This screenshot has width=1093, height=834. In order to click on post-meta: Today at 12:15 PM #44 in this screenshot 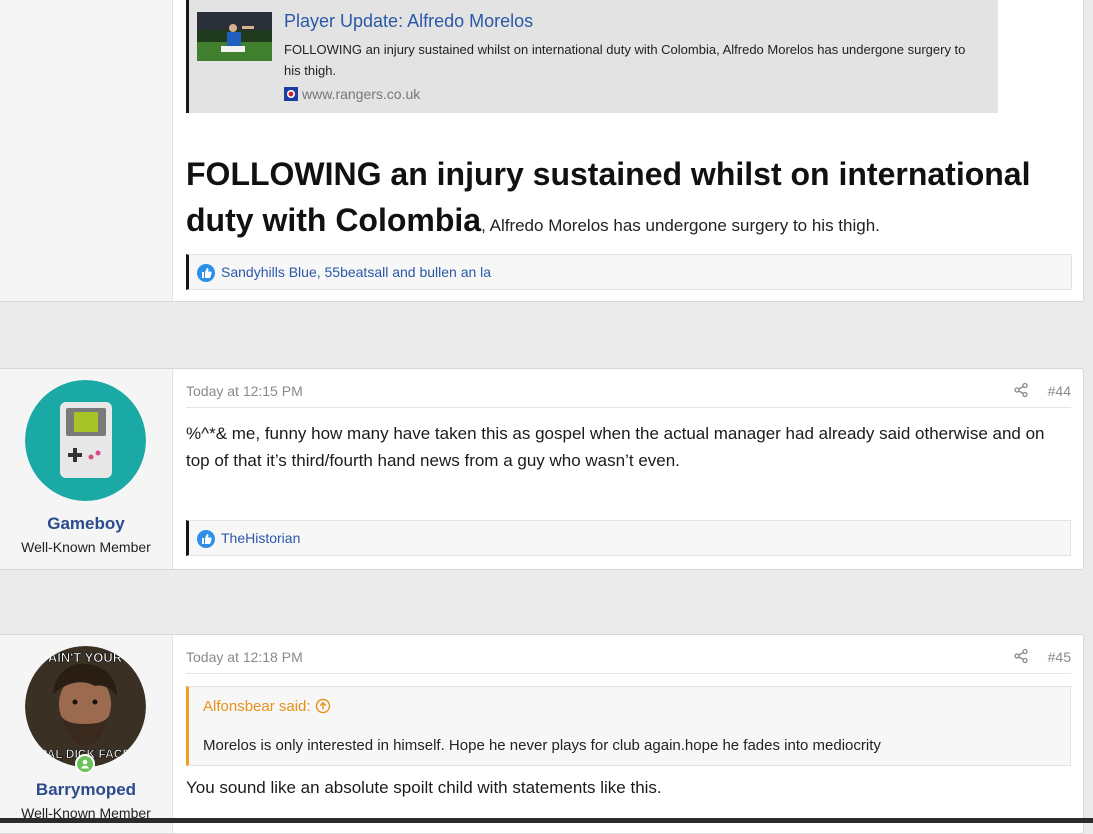, I will do `click(628, 388)`.